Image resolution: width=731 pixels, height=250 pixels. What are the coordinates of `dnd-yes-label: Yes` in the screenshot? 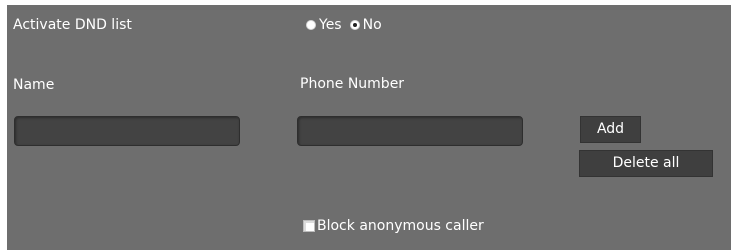 It's located at (330, 25).